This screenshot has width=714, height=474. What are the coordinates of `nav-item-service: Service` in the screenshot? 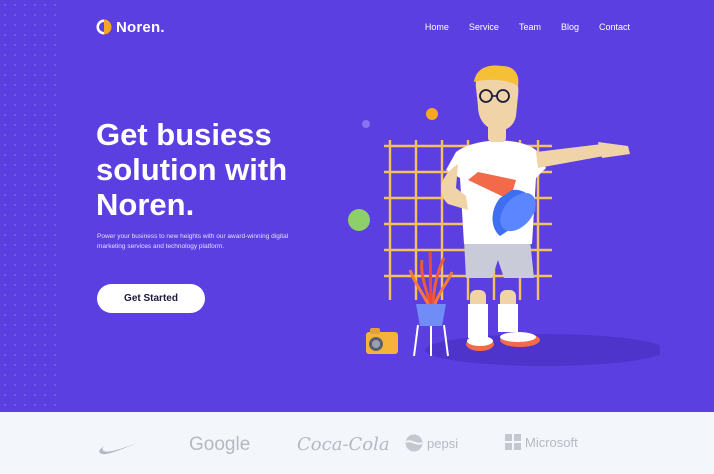 It's located at (484, 27).